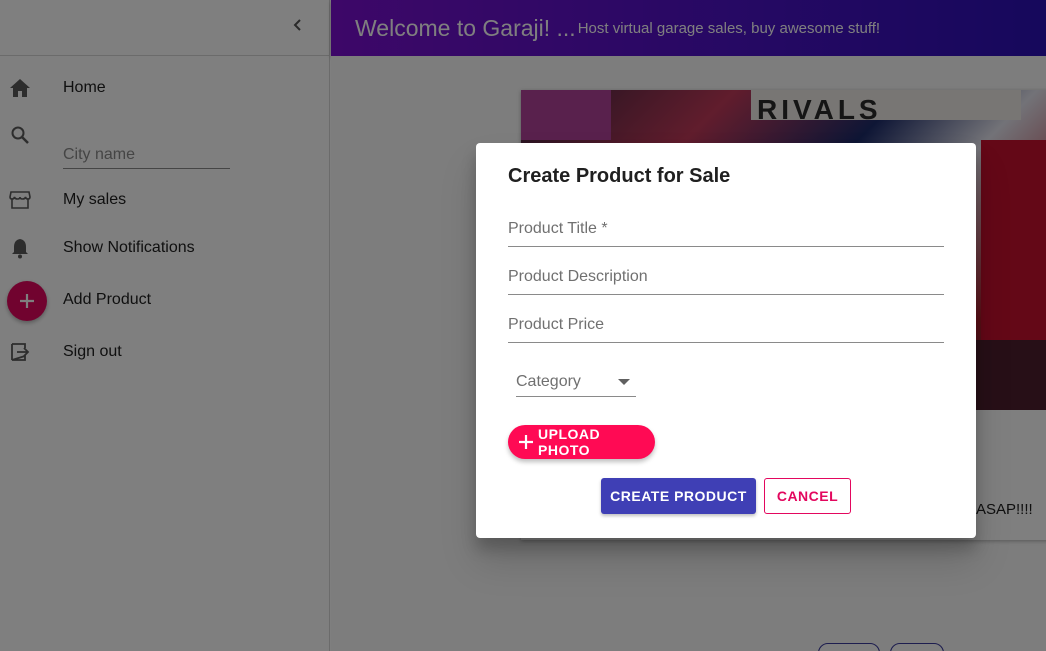 This screenshot has height=651, width=1046. Describe the element at coordinates (526, 442) in the screenshot. I see `add-icon` at that location.